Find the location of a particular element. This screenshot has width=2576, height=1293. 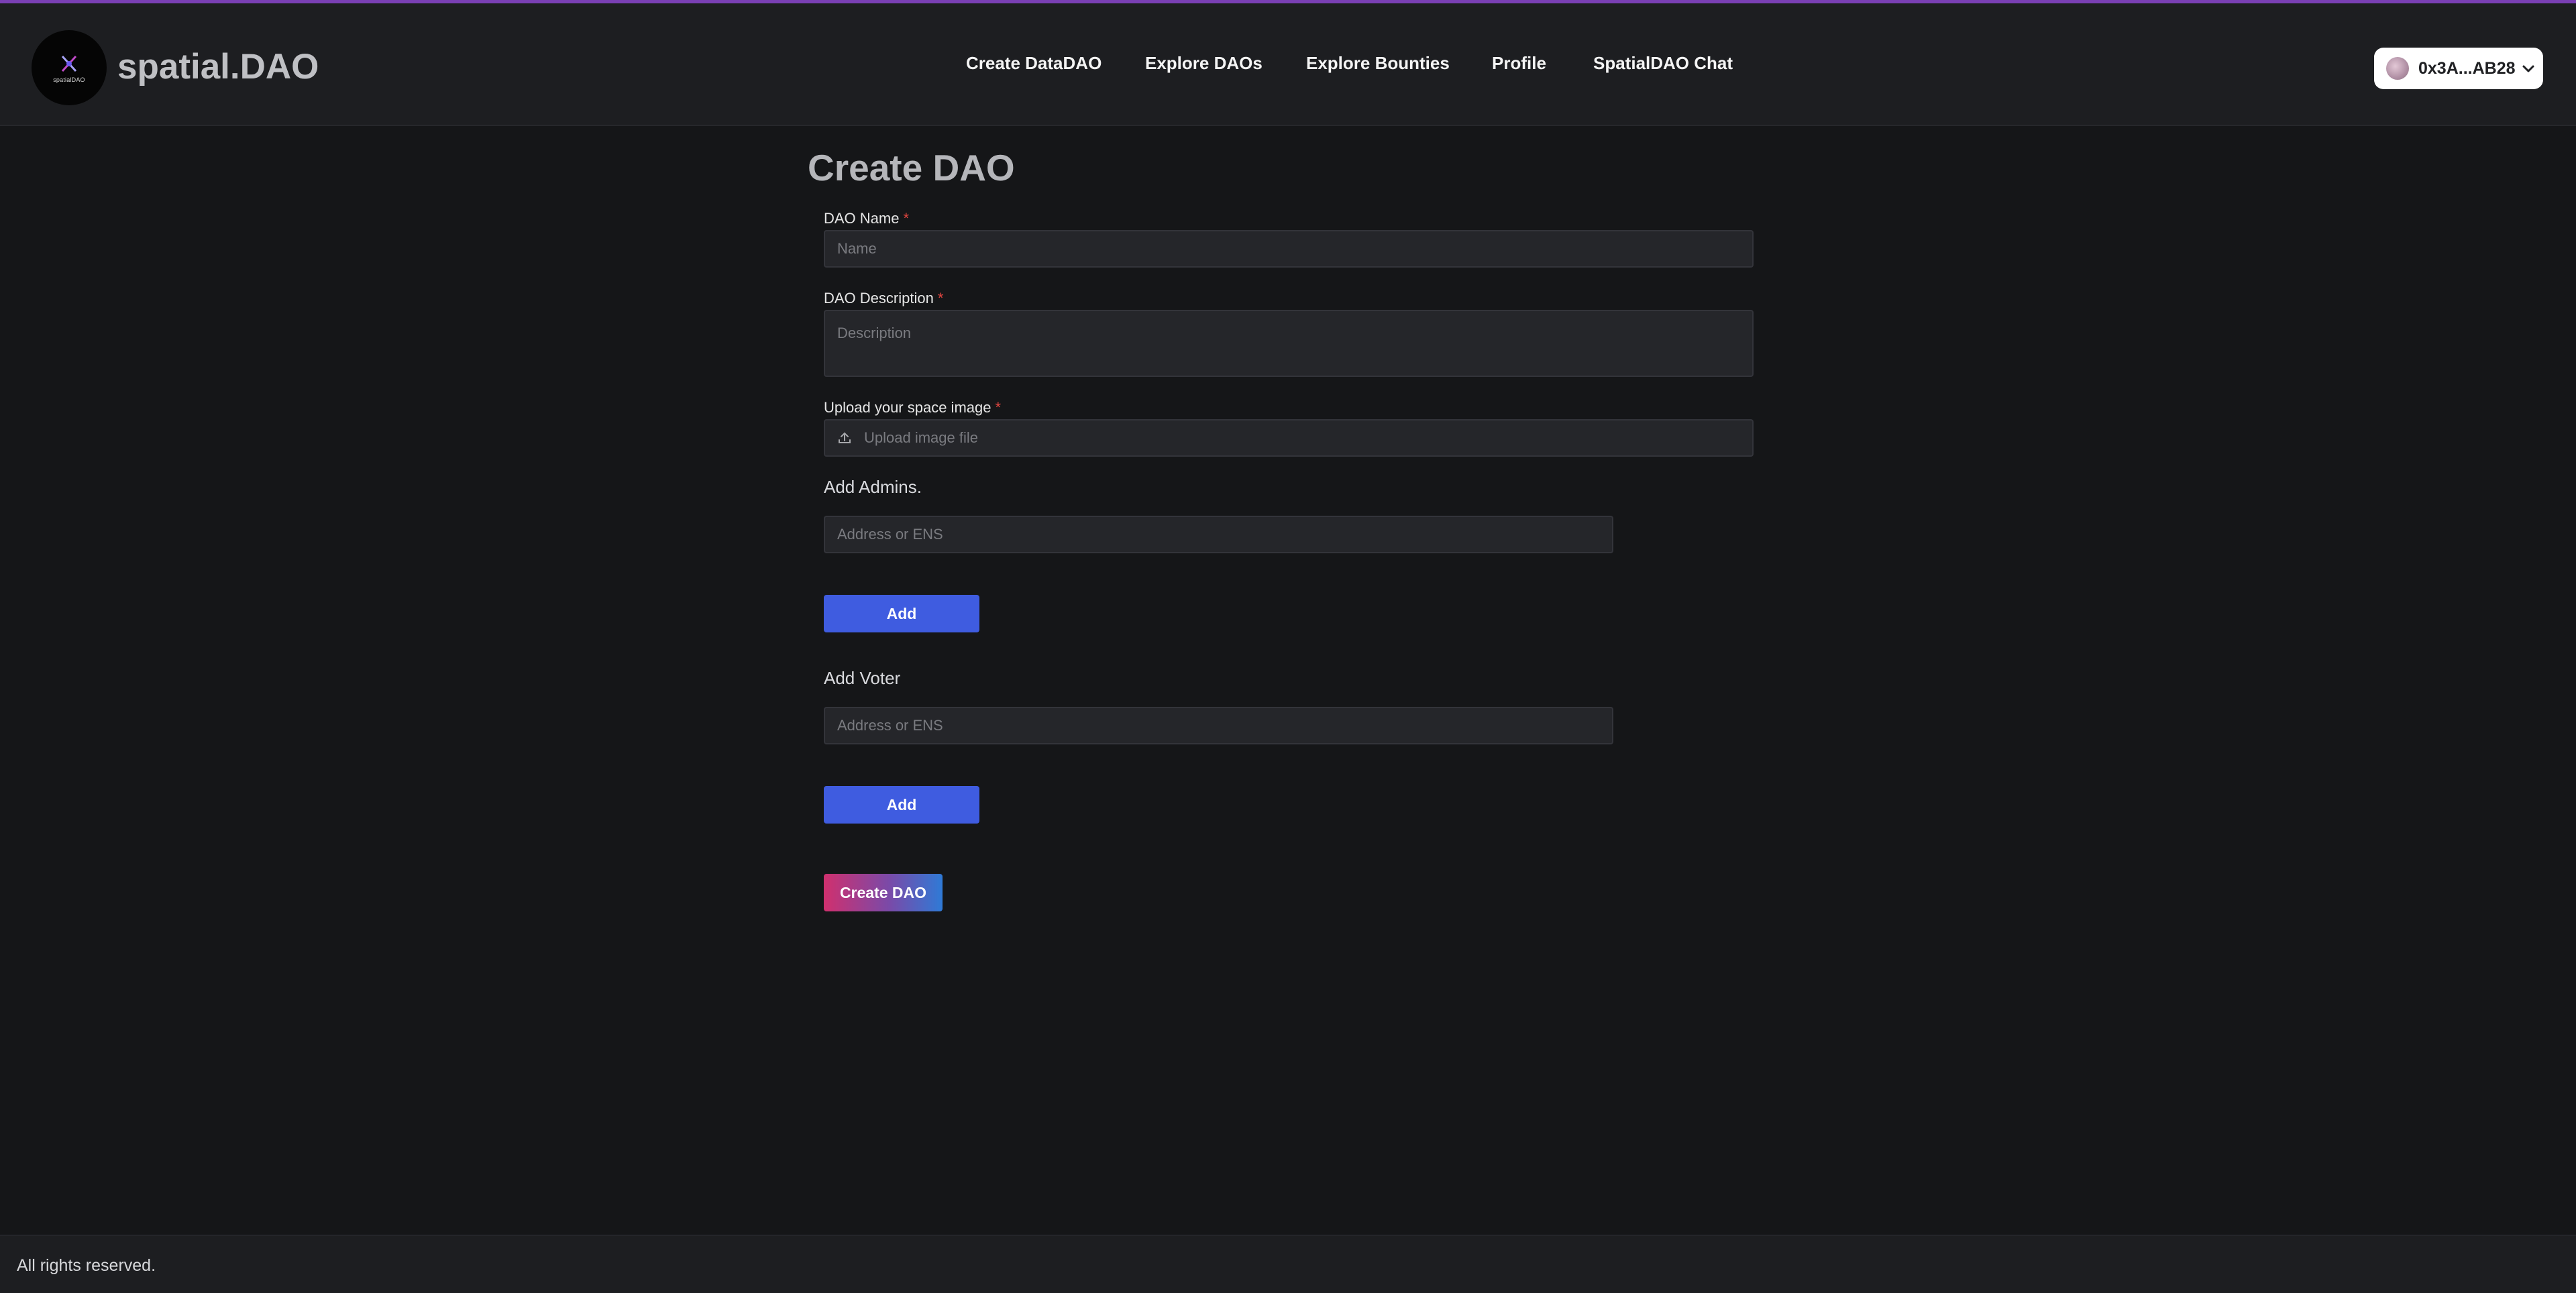

add-admin-button: Add is located at coordinates (901, 613).